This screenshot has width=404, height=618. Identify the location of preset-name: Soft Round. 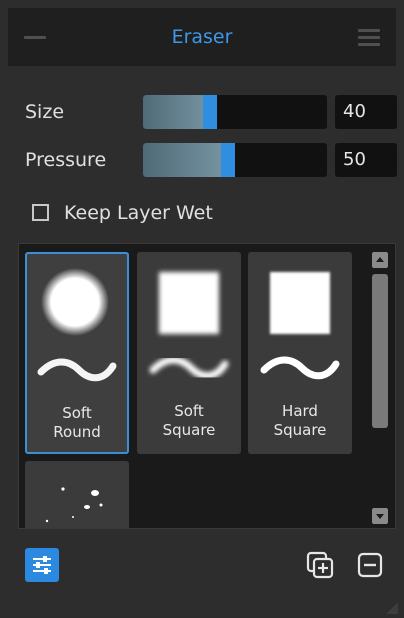
(77, 422).